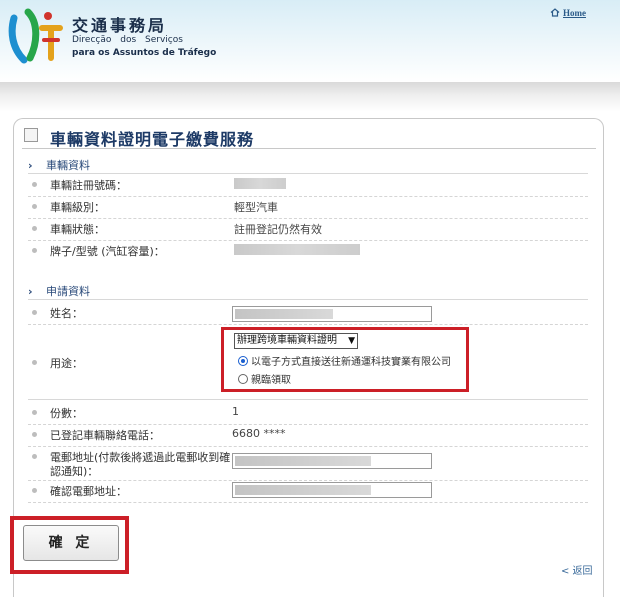  I want to click on row-vehicle-status: 車輛狀態： 註冊登記仍然有效, so click(308, 231).